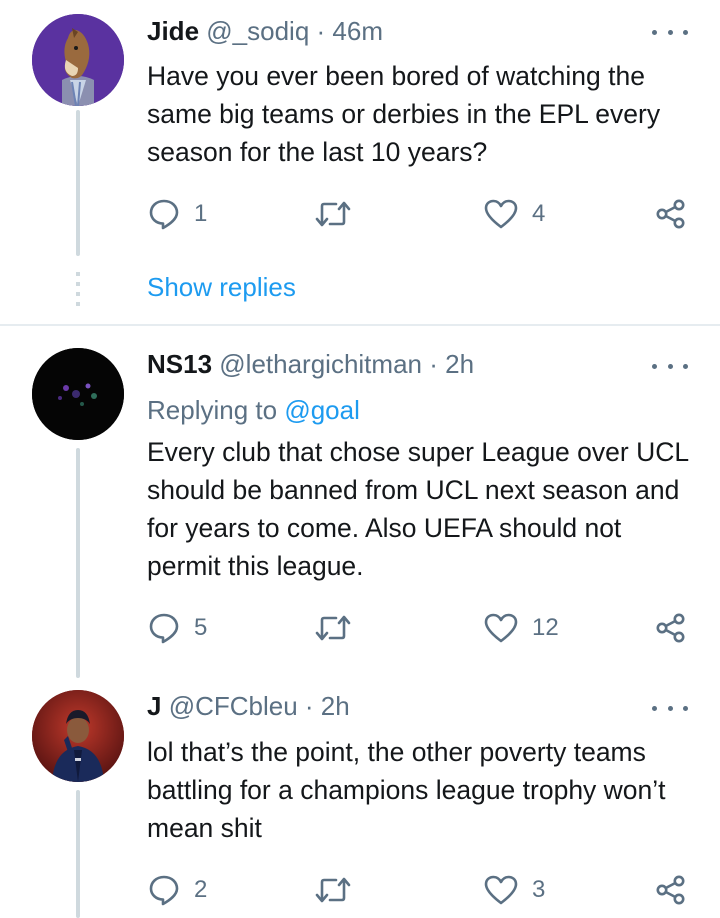  I want to click on like-button: 12, so click(521, 628).